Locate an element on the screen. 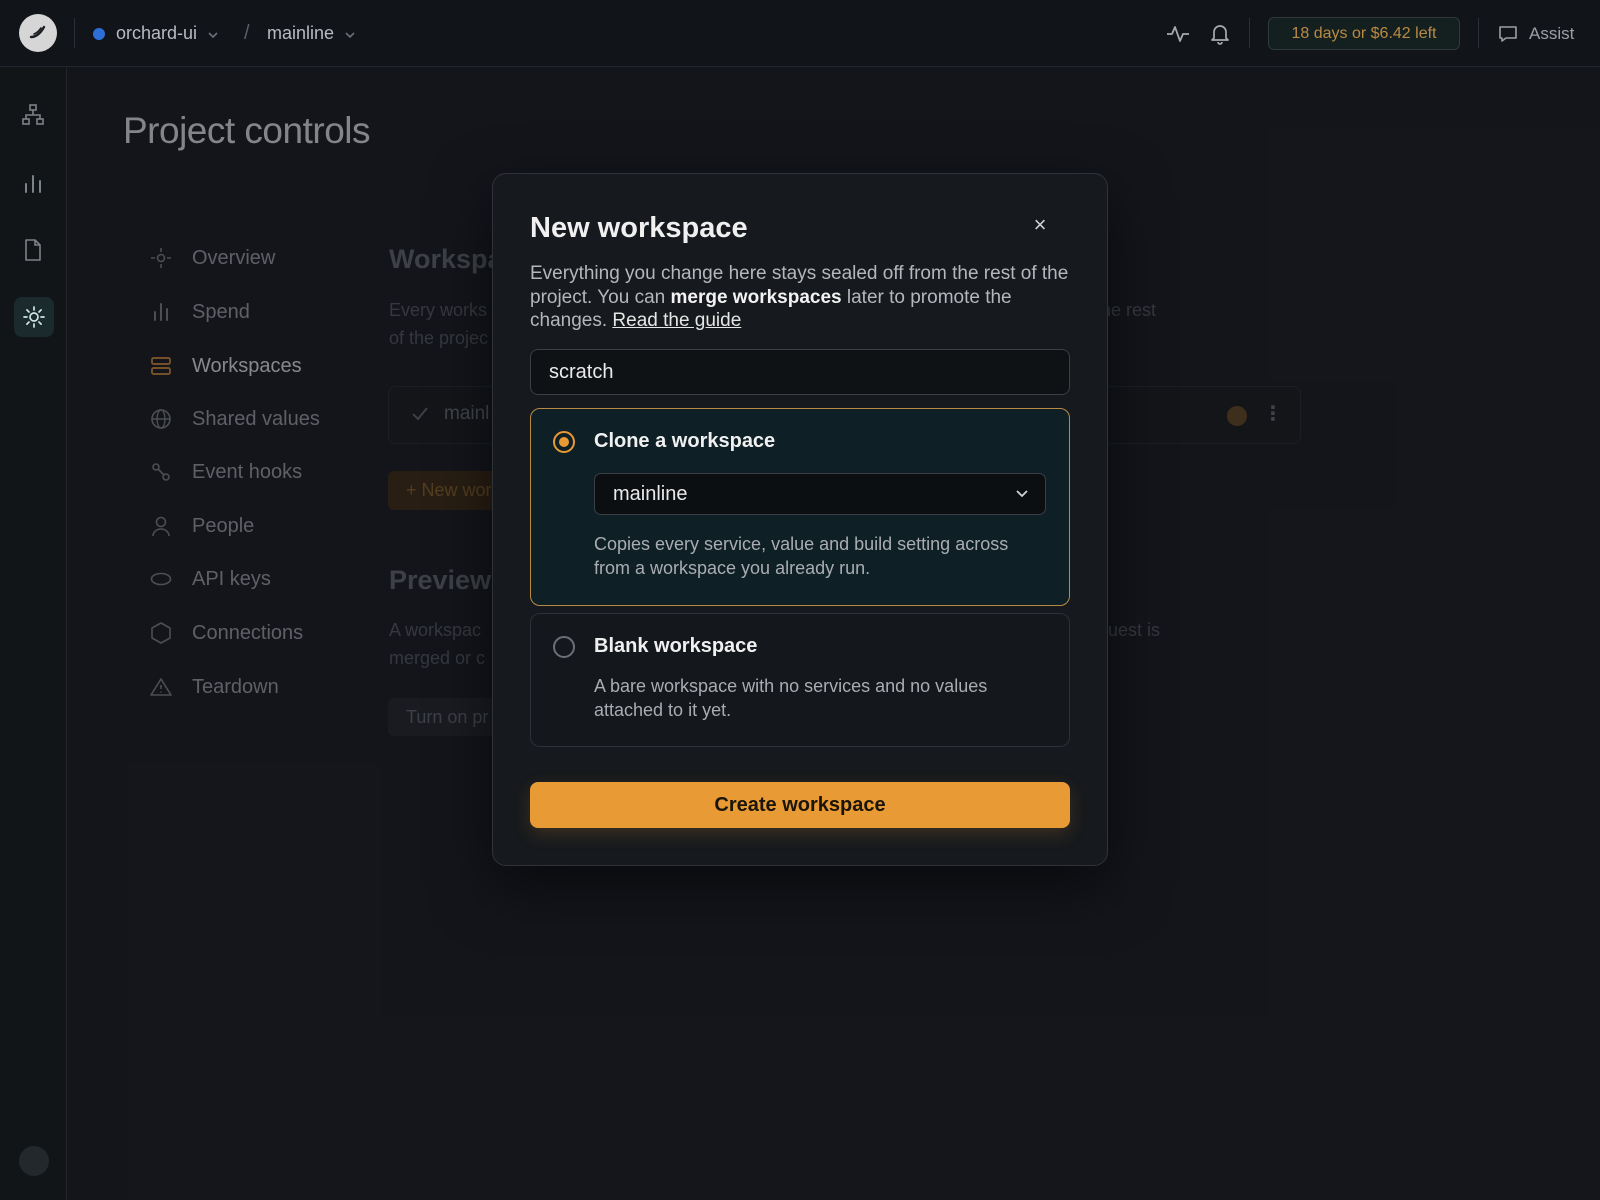  app-logo is located at coordinates (38, 33).